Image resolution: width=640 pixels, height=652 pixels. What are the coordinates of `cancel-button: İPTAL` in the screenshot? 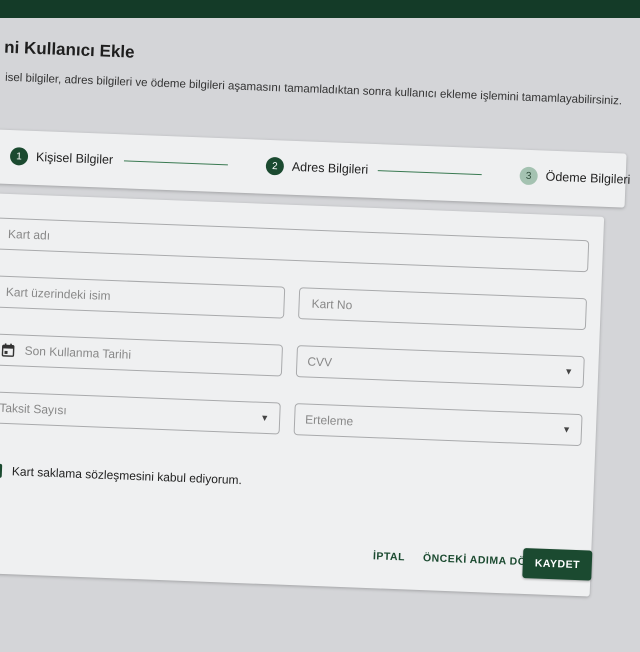 It's located at (389, 556).